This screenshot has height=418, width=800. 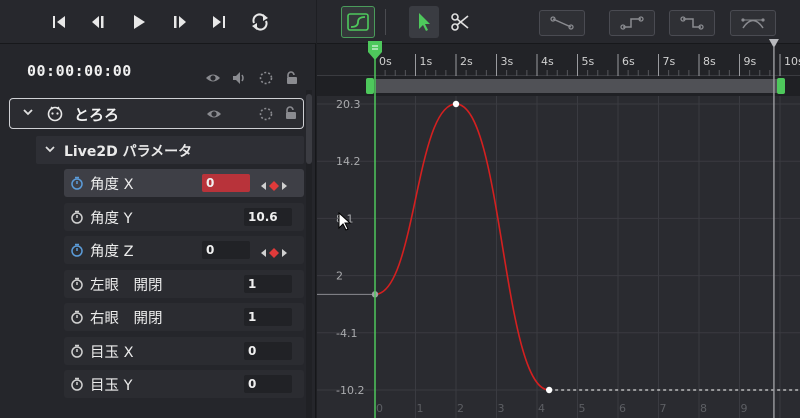 I want to click on step-interpolation-button, so click(x=632, y=23).